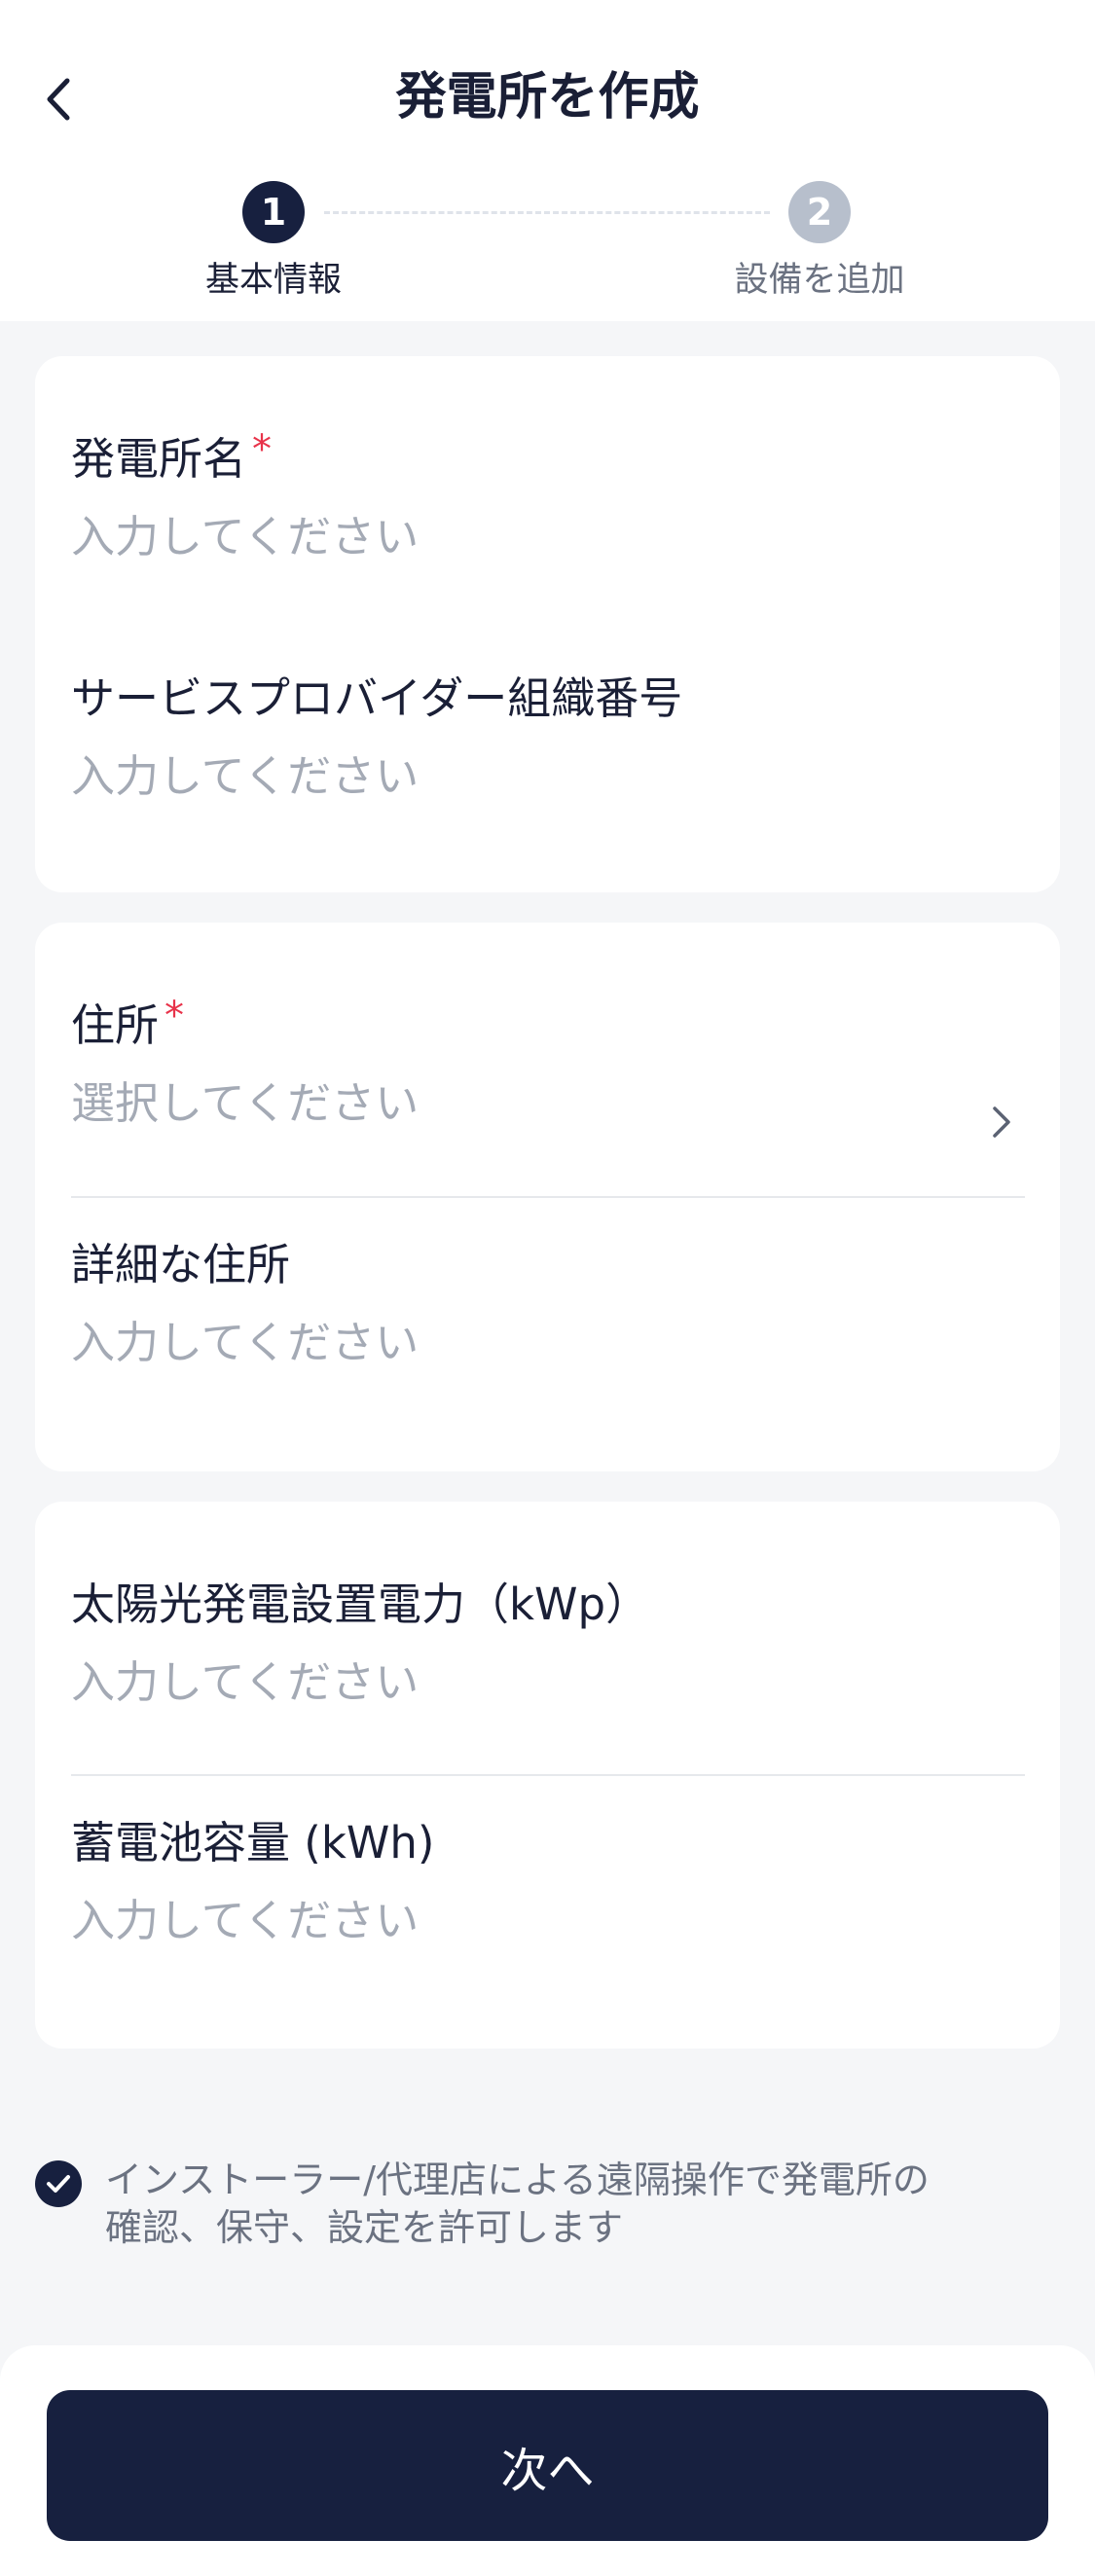  What do you see at coordinates (377, 698) in the screenshot?
I see `provider-org-label: サービスプロバイダー組織番号` at bounding box center [377, 698].